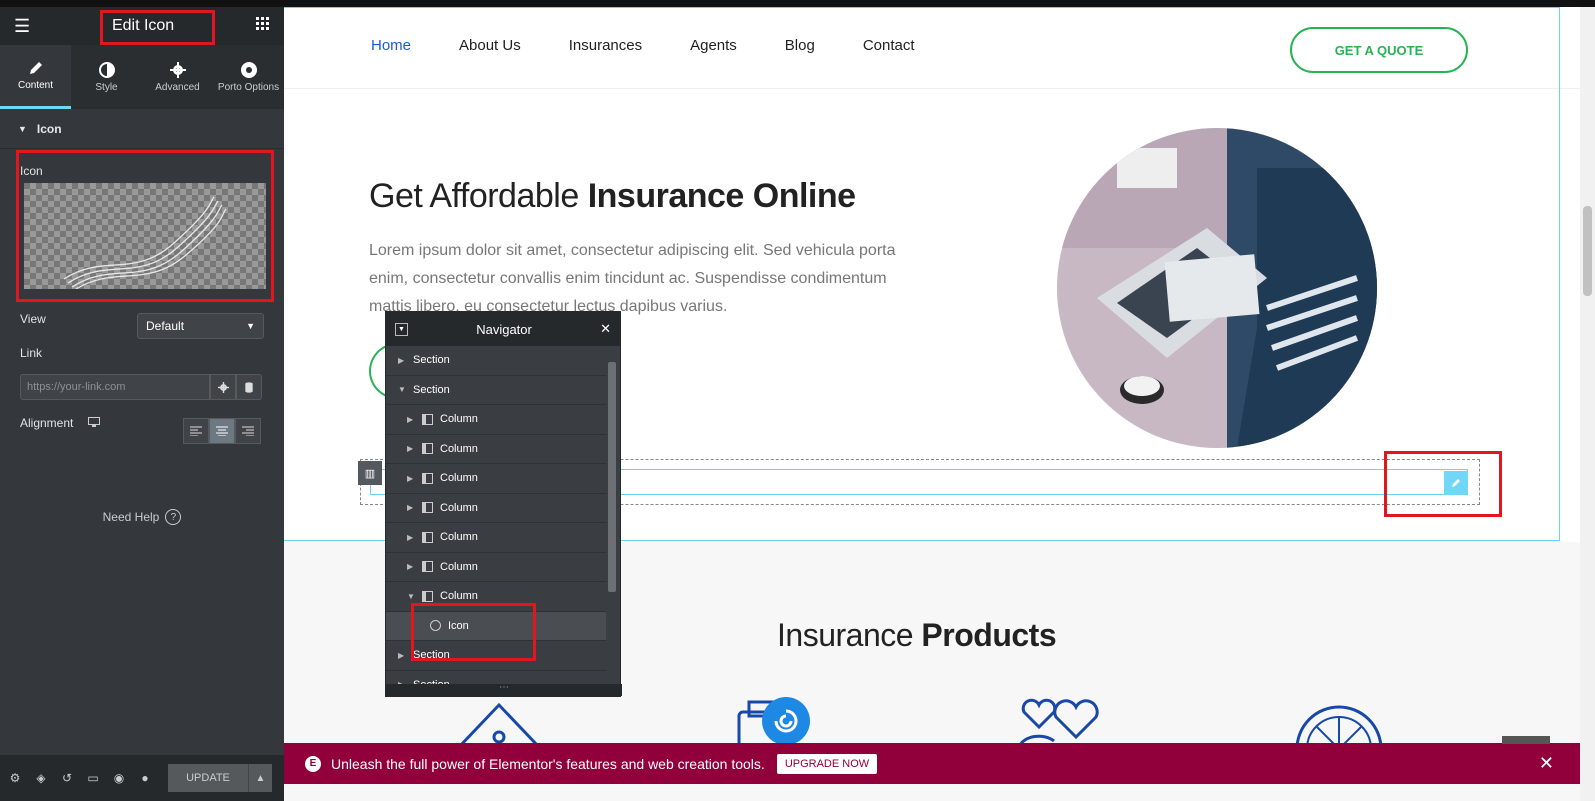  Describe the element at coordinates (93, 778) in the screenshot. I see `responsive-mode-icon: ▭` at that location.